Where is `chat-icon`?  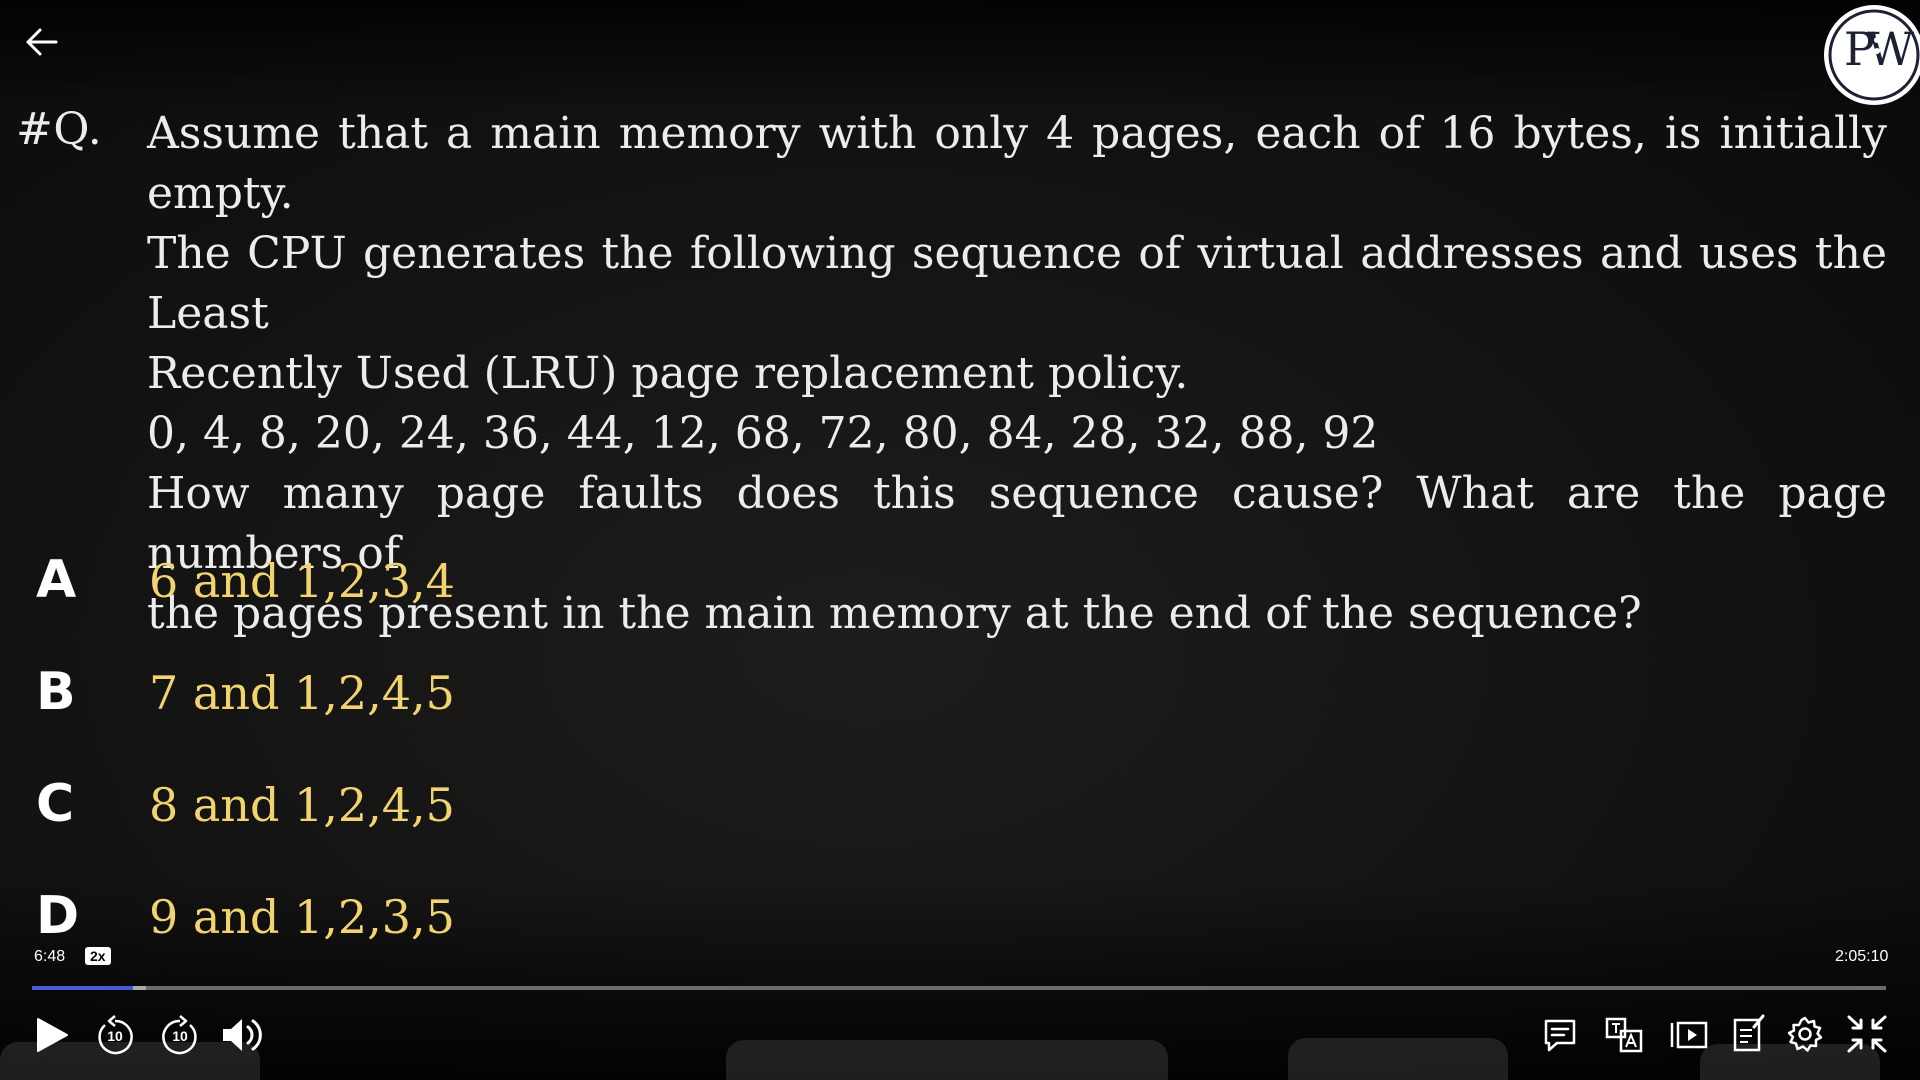 chat-icon is located at coordinates (1560, 1035).